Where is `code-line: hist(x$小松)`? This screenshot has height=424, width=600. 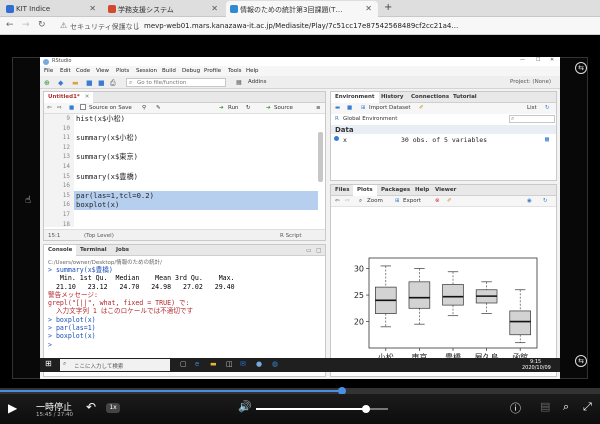 code-line: hist(x$小松) is located at coordinates (100, 119).